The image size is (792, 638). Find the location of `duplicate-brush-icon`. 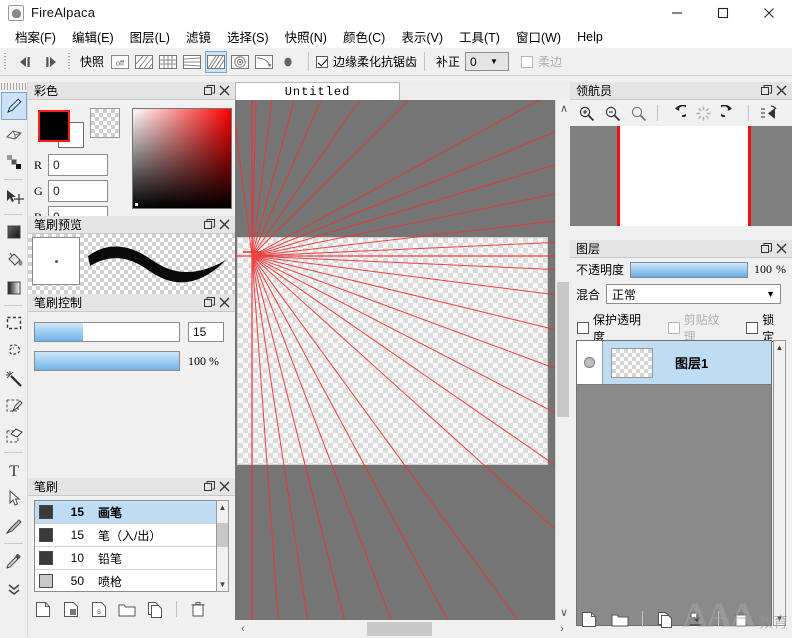

duplicate-brush-icon is located at coordinates (71, 609).